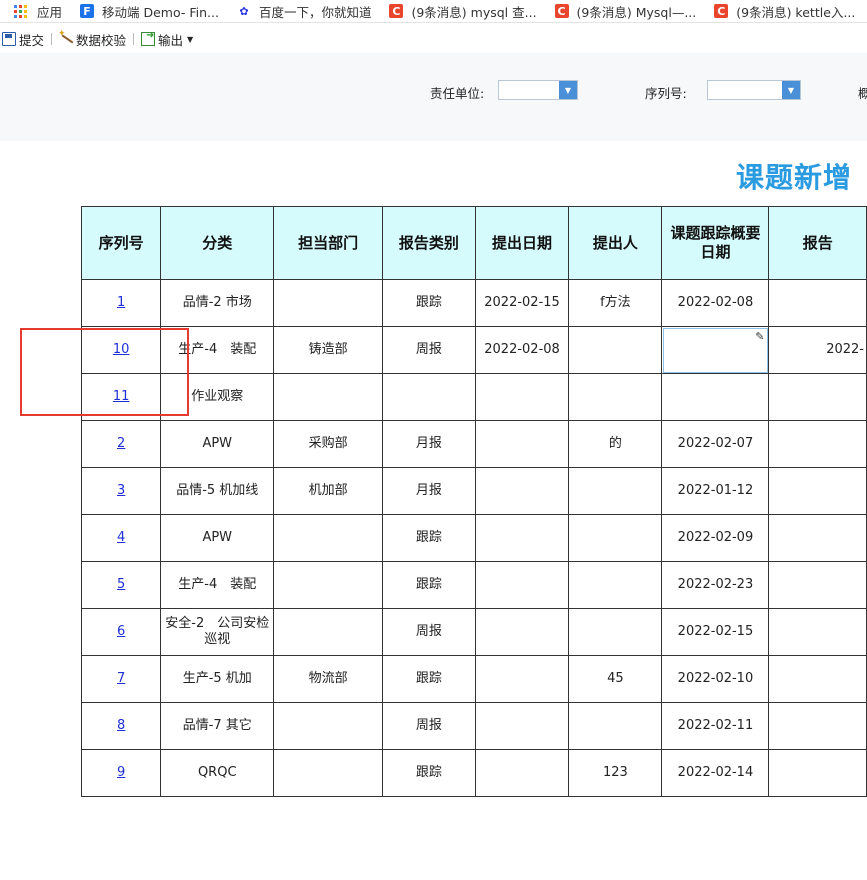 The height and width of the screenshot is (880, 867). Describe the element at coordinates (615, 773) in the screenshot. I see `table-cell: 123` at that location.